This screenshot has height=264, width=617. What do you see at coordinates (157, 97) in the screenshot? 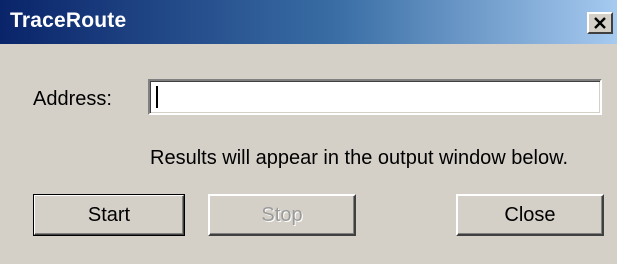
I see `text-caret` at bounding box center [157, 97].